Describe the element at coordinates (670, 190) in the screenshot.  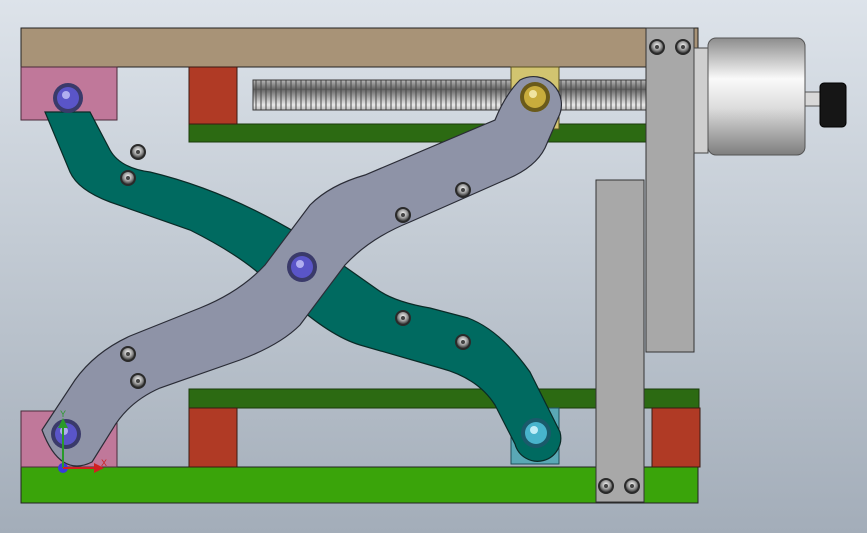
I see `right-vertical-bar` at that location.